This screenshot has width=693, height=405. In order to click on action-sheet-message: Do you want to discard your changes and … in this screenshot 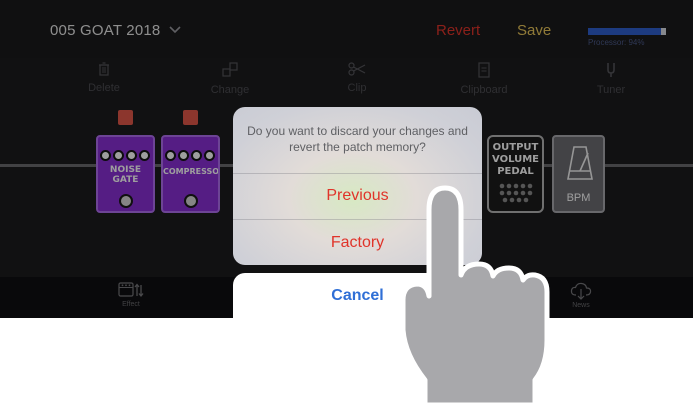, I will do `click(357, 139)`.